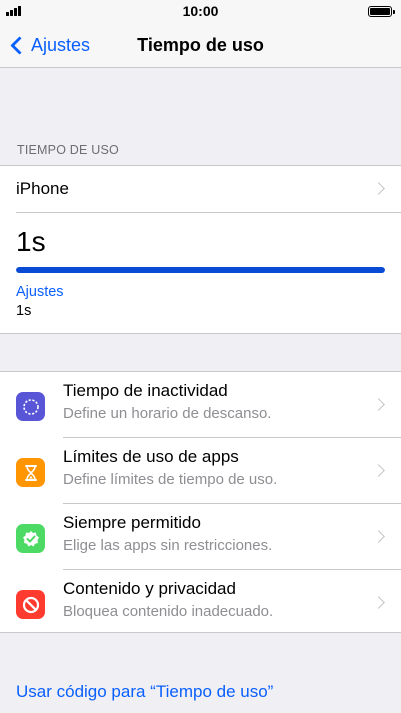 The height and width of the screenshot is (713, 401). What do you see at coordinates (31, 241) in the screenshot?
I see `total-usage-time: 1s` at bounding box center [31, 241].